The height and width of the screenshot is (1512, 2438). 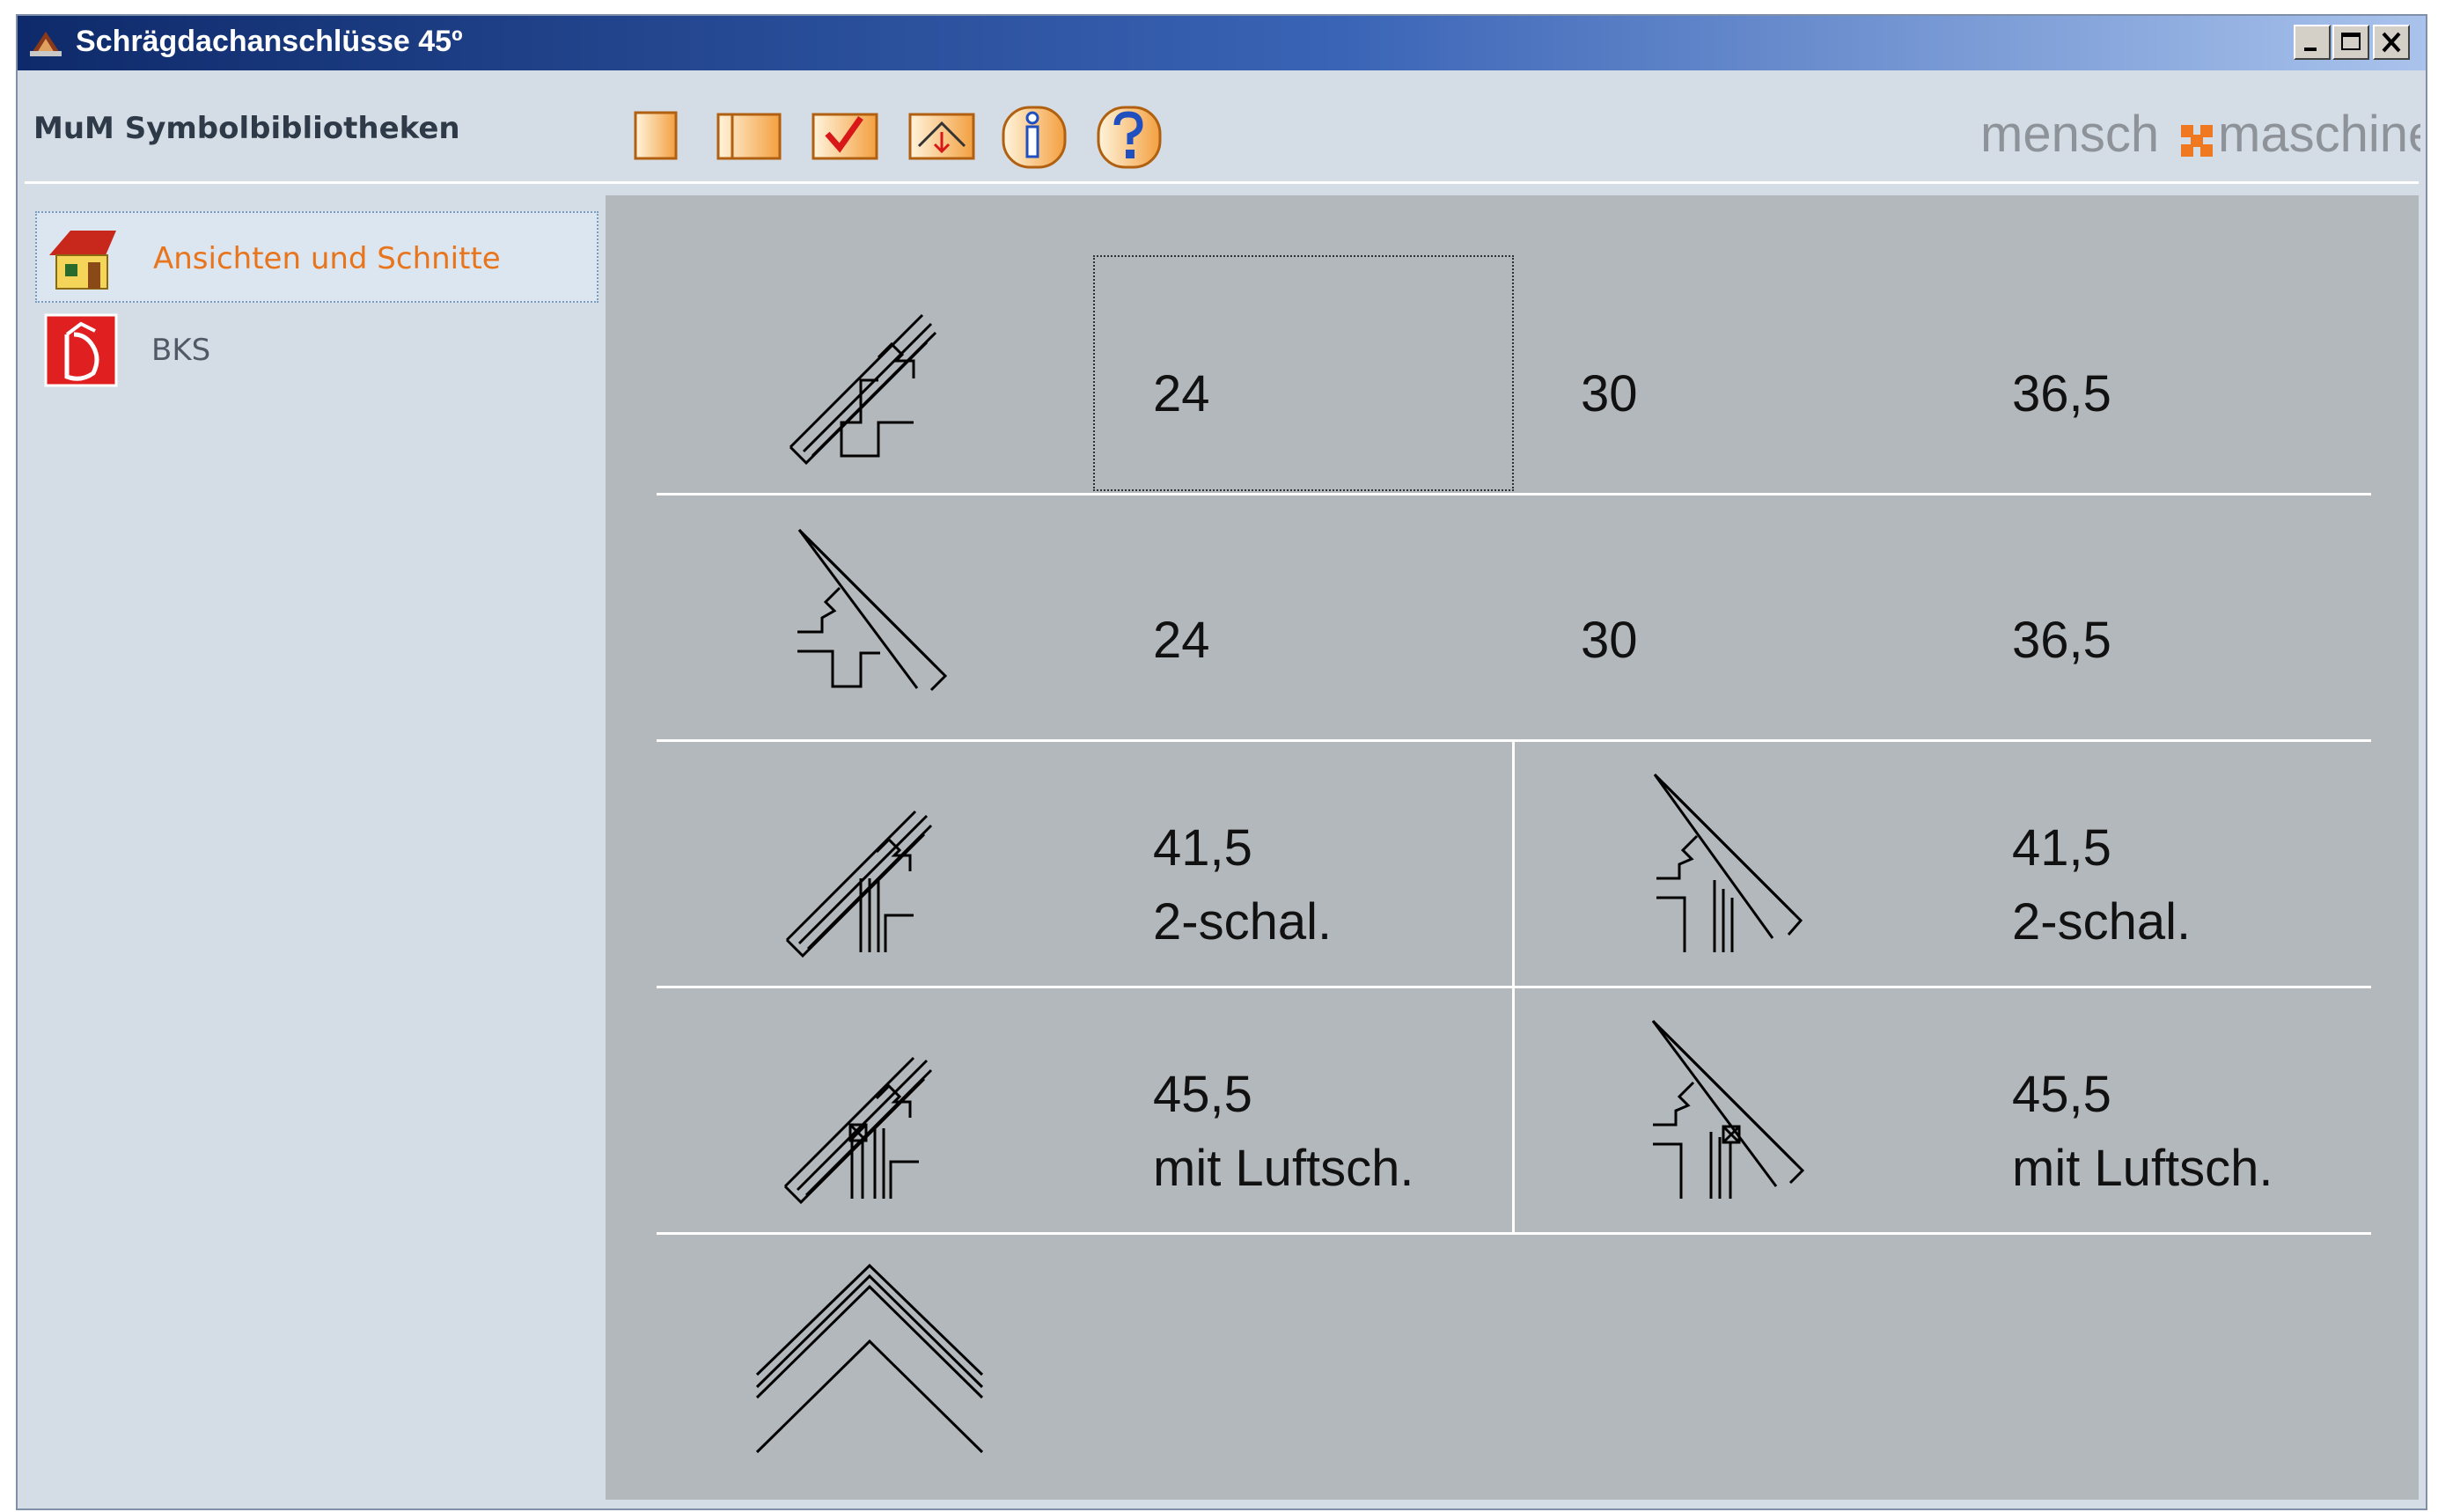 I want to click on help-button, so click(x=1128, y=135).